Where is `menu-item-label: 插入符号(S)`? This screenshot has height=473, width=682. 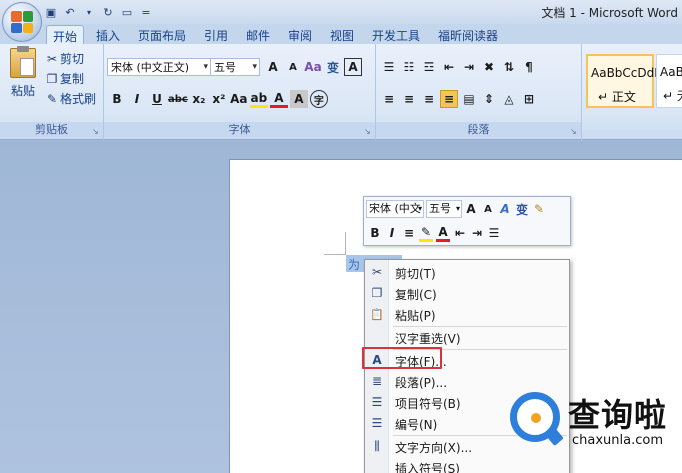 menu-item-label: 插入符号(S) is located at coordinates (427, 467).